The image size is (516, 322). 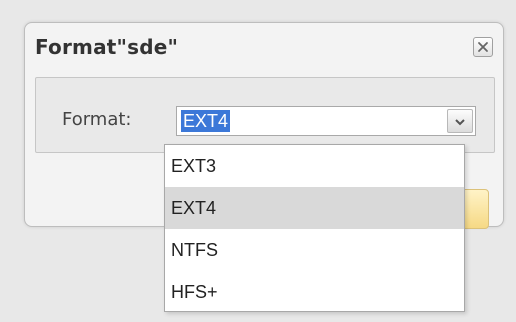 I want to click on close-icon, so click(x=483, y=47).